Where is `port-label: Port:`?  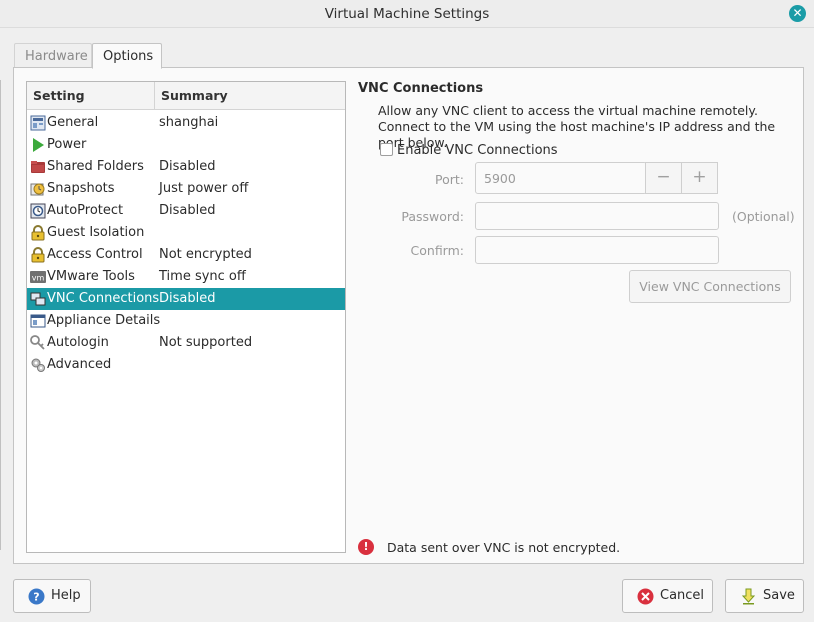
port-label: Port: is located at coordinates (449, 179).